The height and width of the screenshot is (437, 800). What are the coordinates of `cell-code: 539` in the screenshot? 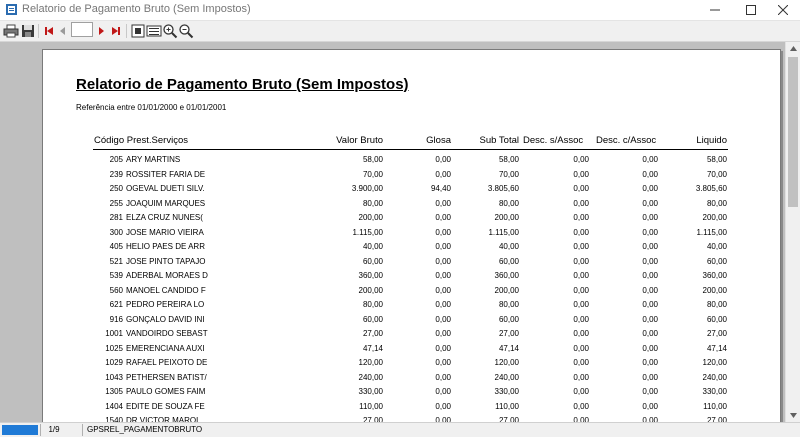 It's located at (116, 275).